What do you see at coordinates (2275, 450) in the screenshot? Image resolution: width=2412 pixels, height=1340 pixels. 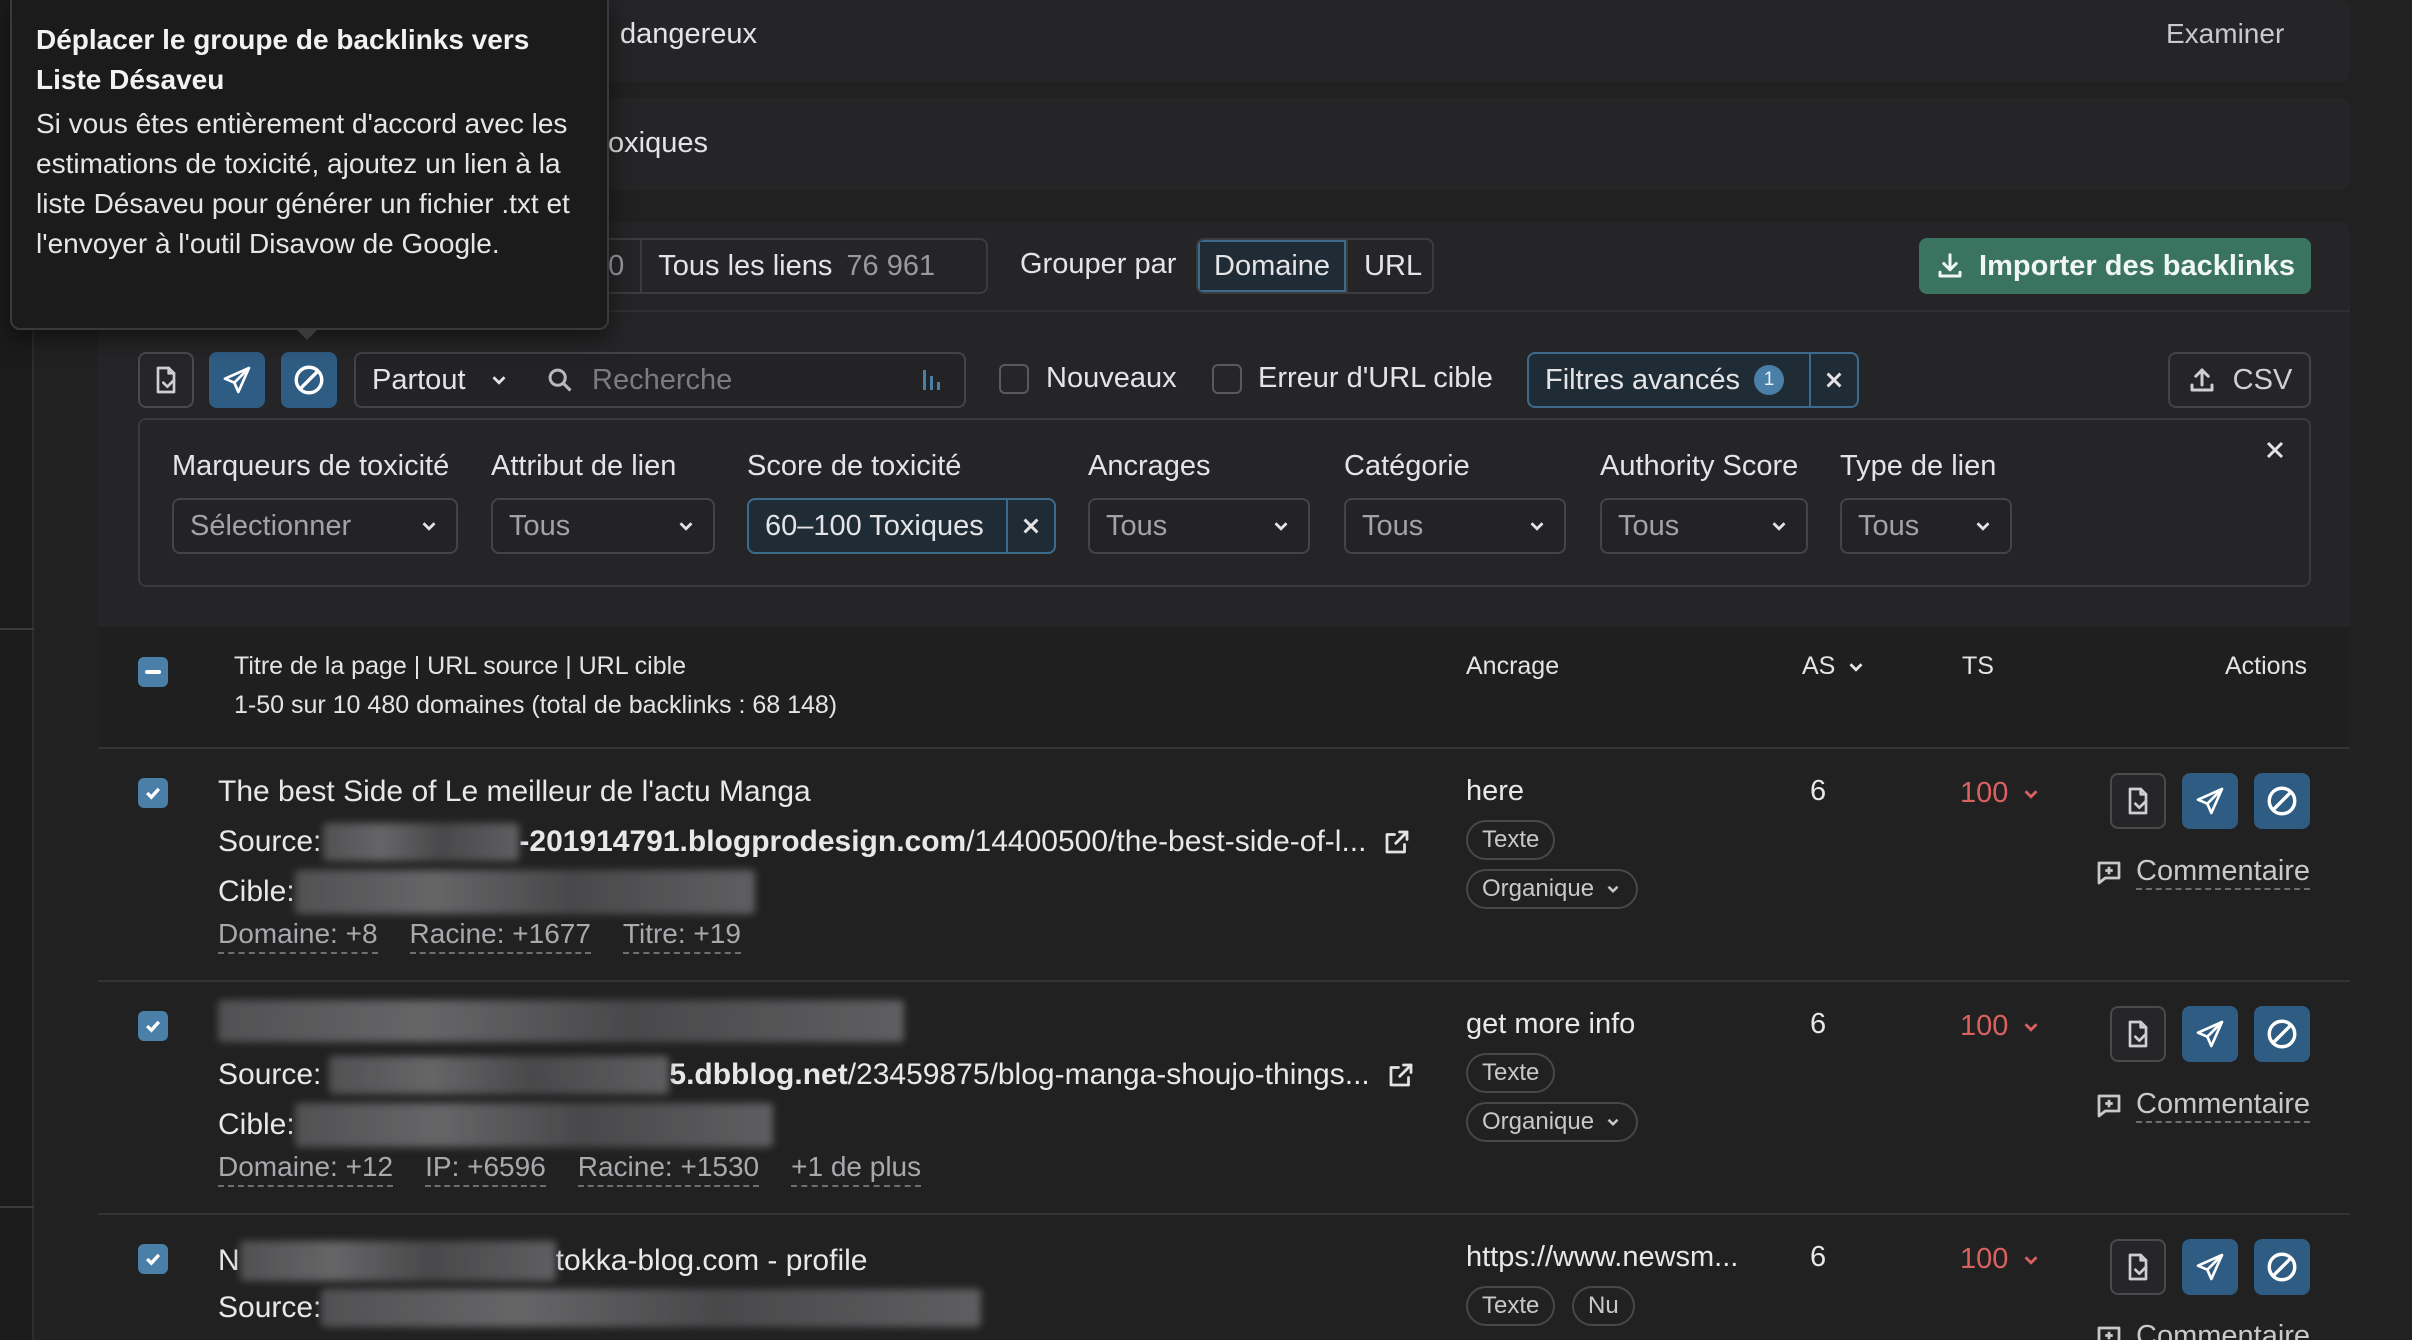 I see `close-filters-icon` at bounding box center [2275, 450].